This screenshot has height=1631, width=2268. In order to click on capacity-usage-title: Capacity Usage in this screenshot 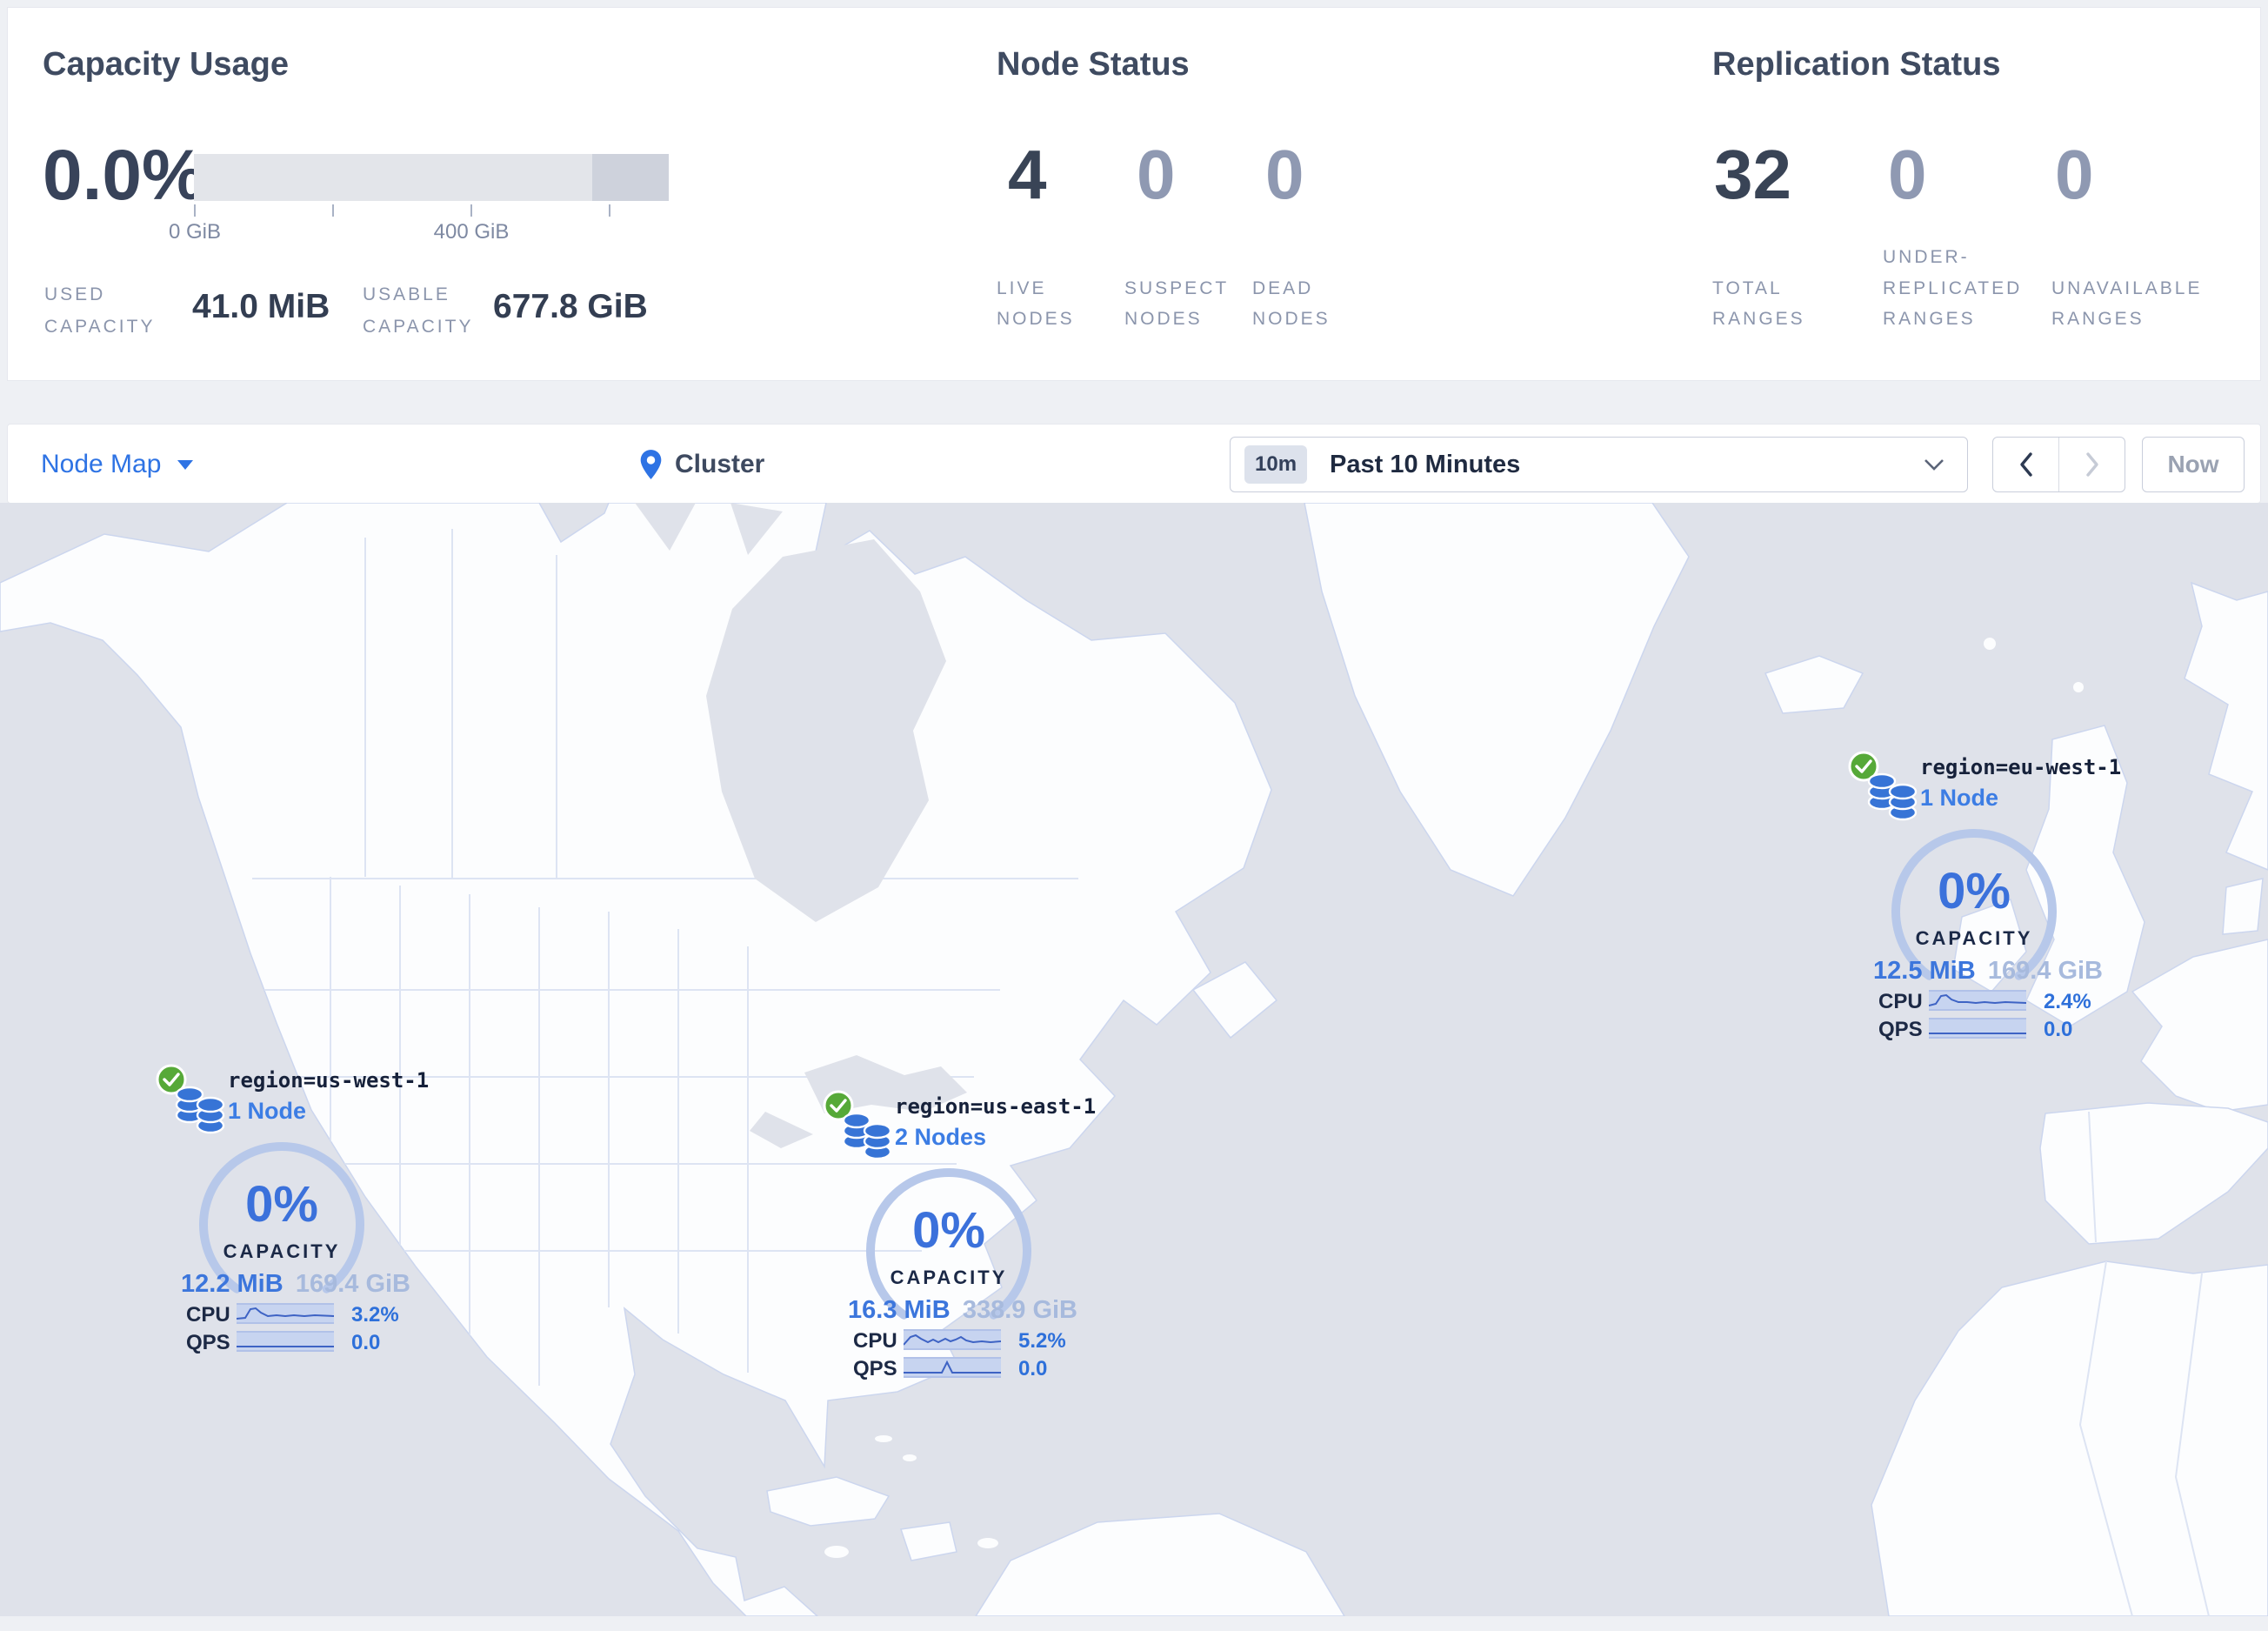, I will do `click(166, 64)`.